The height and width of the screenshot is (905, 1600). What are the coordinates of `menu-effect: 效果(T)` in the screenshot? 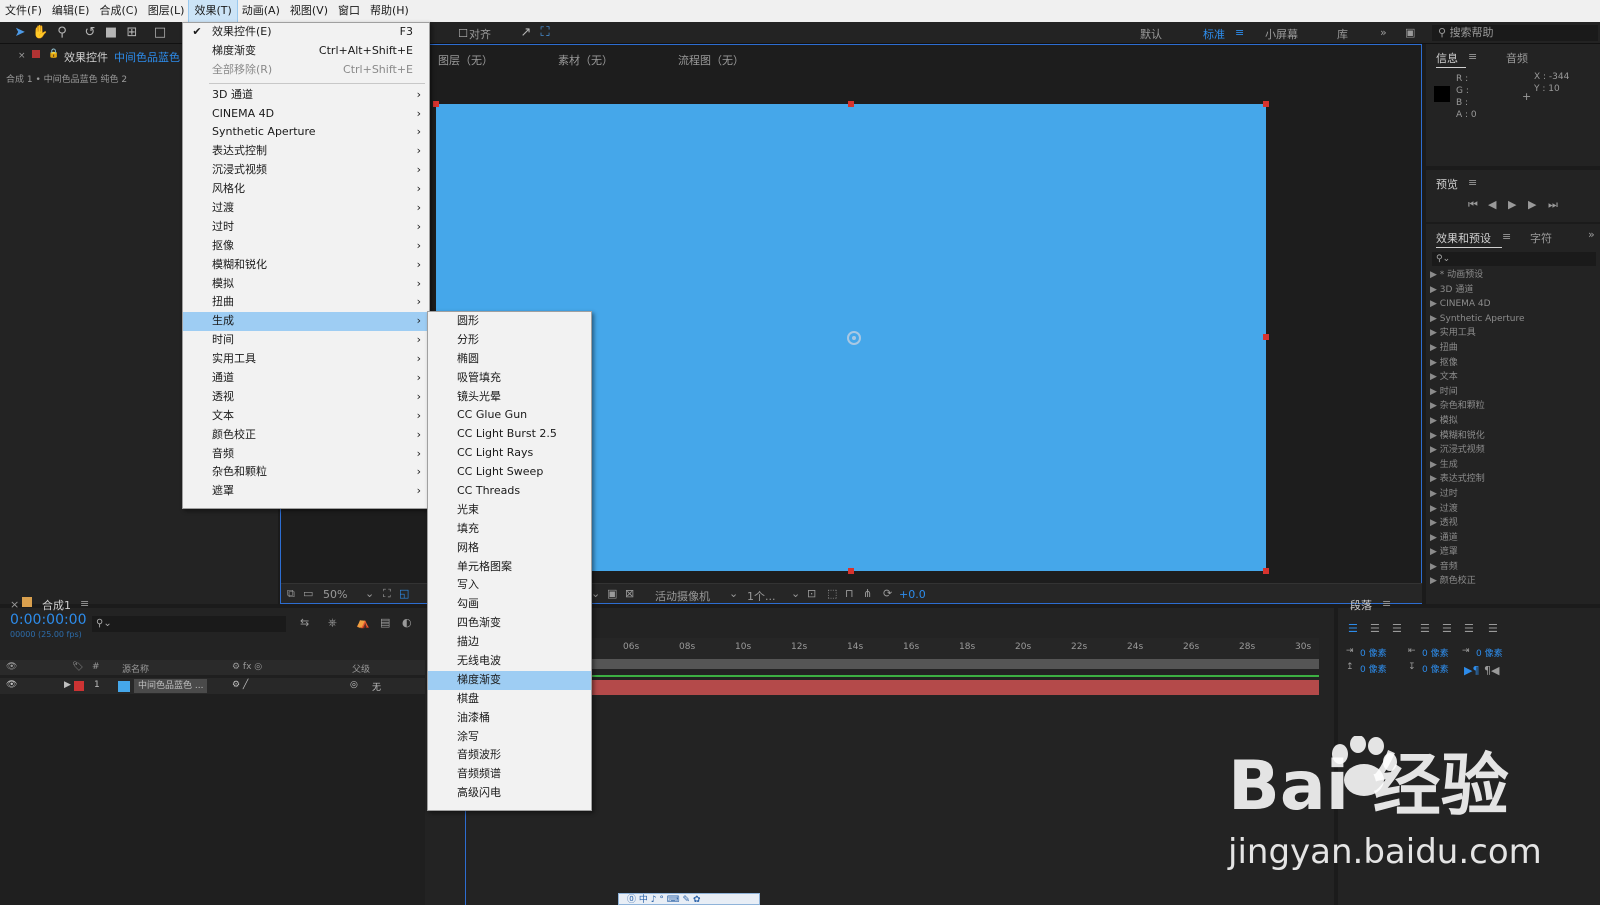 It's located at (213, 11).